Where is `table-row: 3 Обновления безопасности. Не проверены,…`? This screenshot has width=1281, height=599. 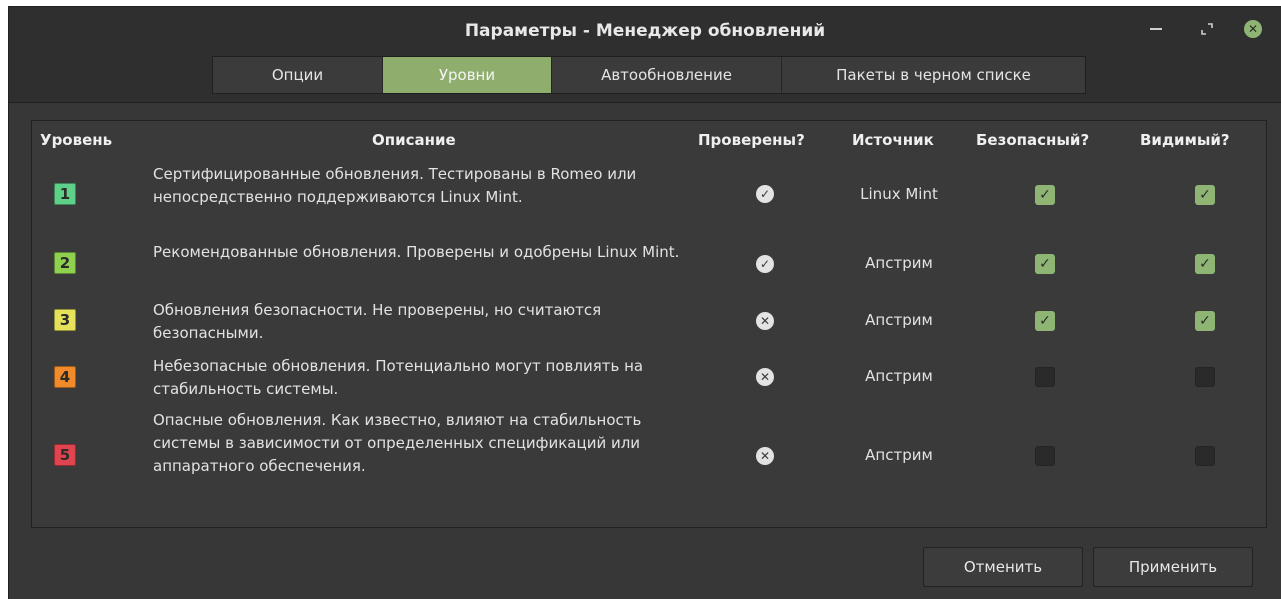
table-row: 3 Обновления безопасности. Не проверены,… is located at coordinates (649, 323).